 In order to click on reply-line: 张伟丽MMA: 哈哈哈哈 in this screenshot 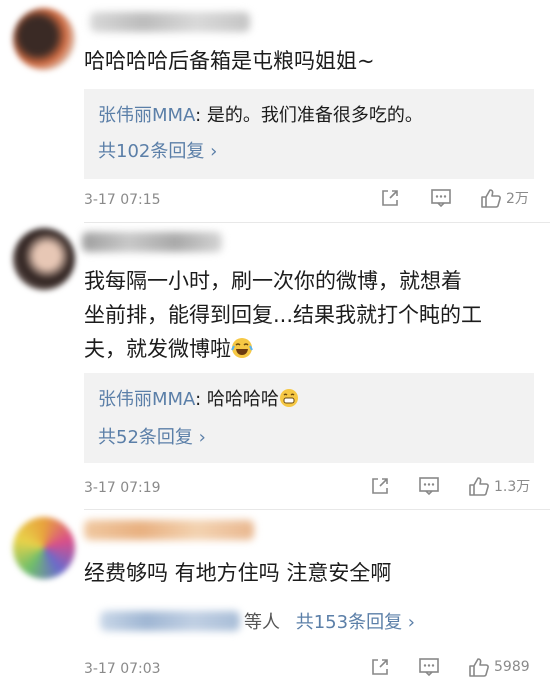, I will do `click(198, 399)`.